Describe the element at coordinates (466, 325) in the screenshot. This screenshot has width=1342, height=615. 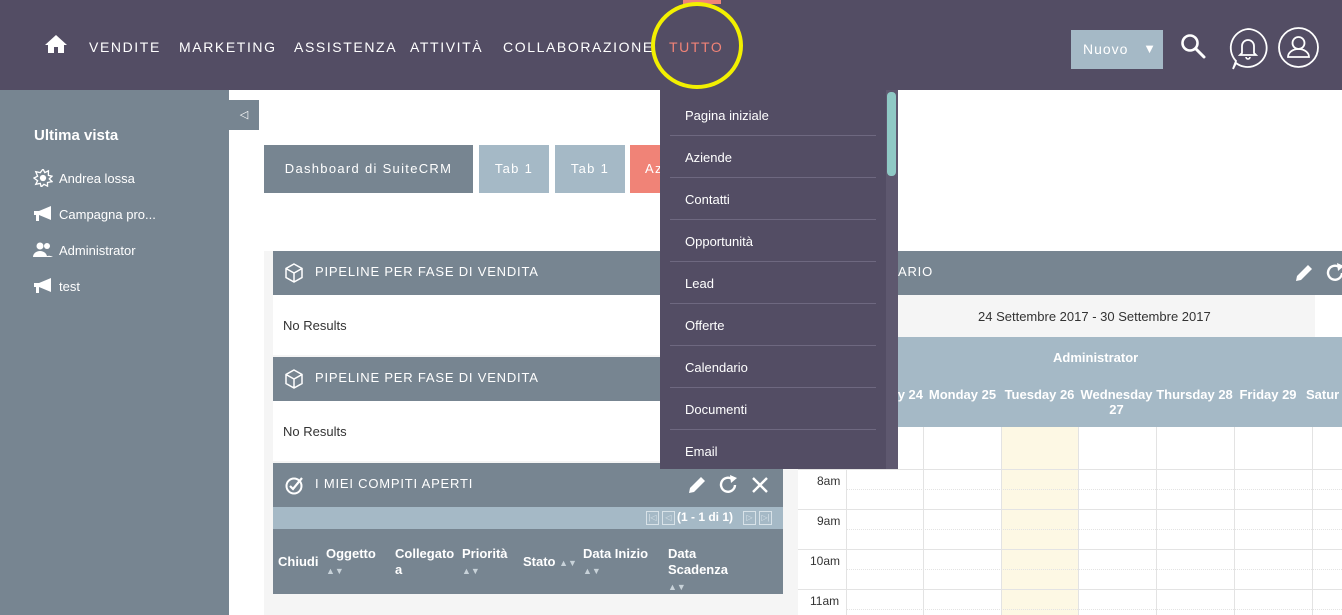
I see `dashlet-body: No Results` at that location.